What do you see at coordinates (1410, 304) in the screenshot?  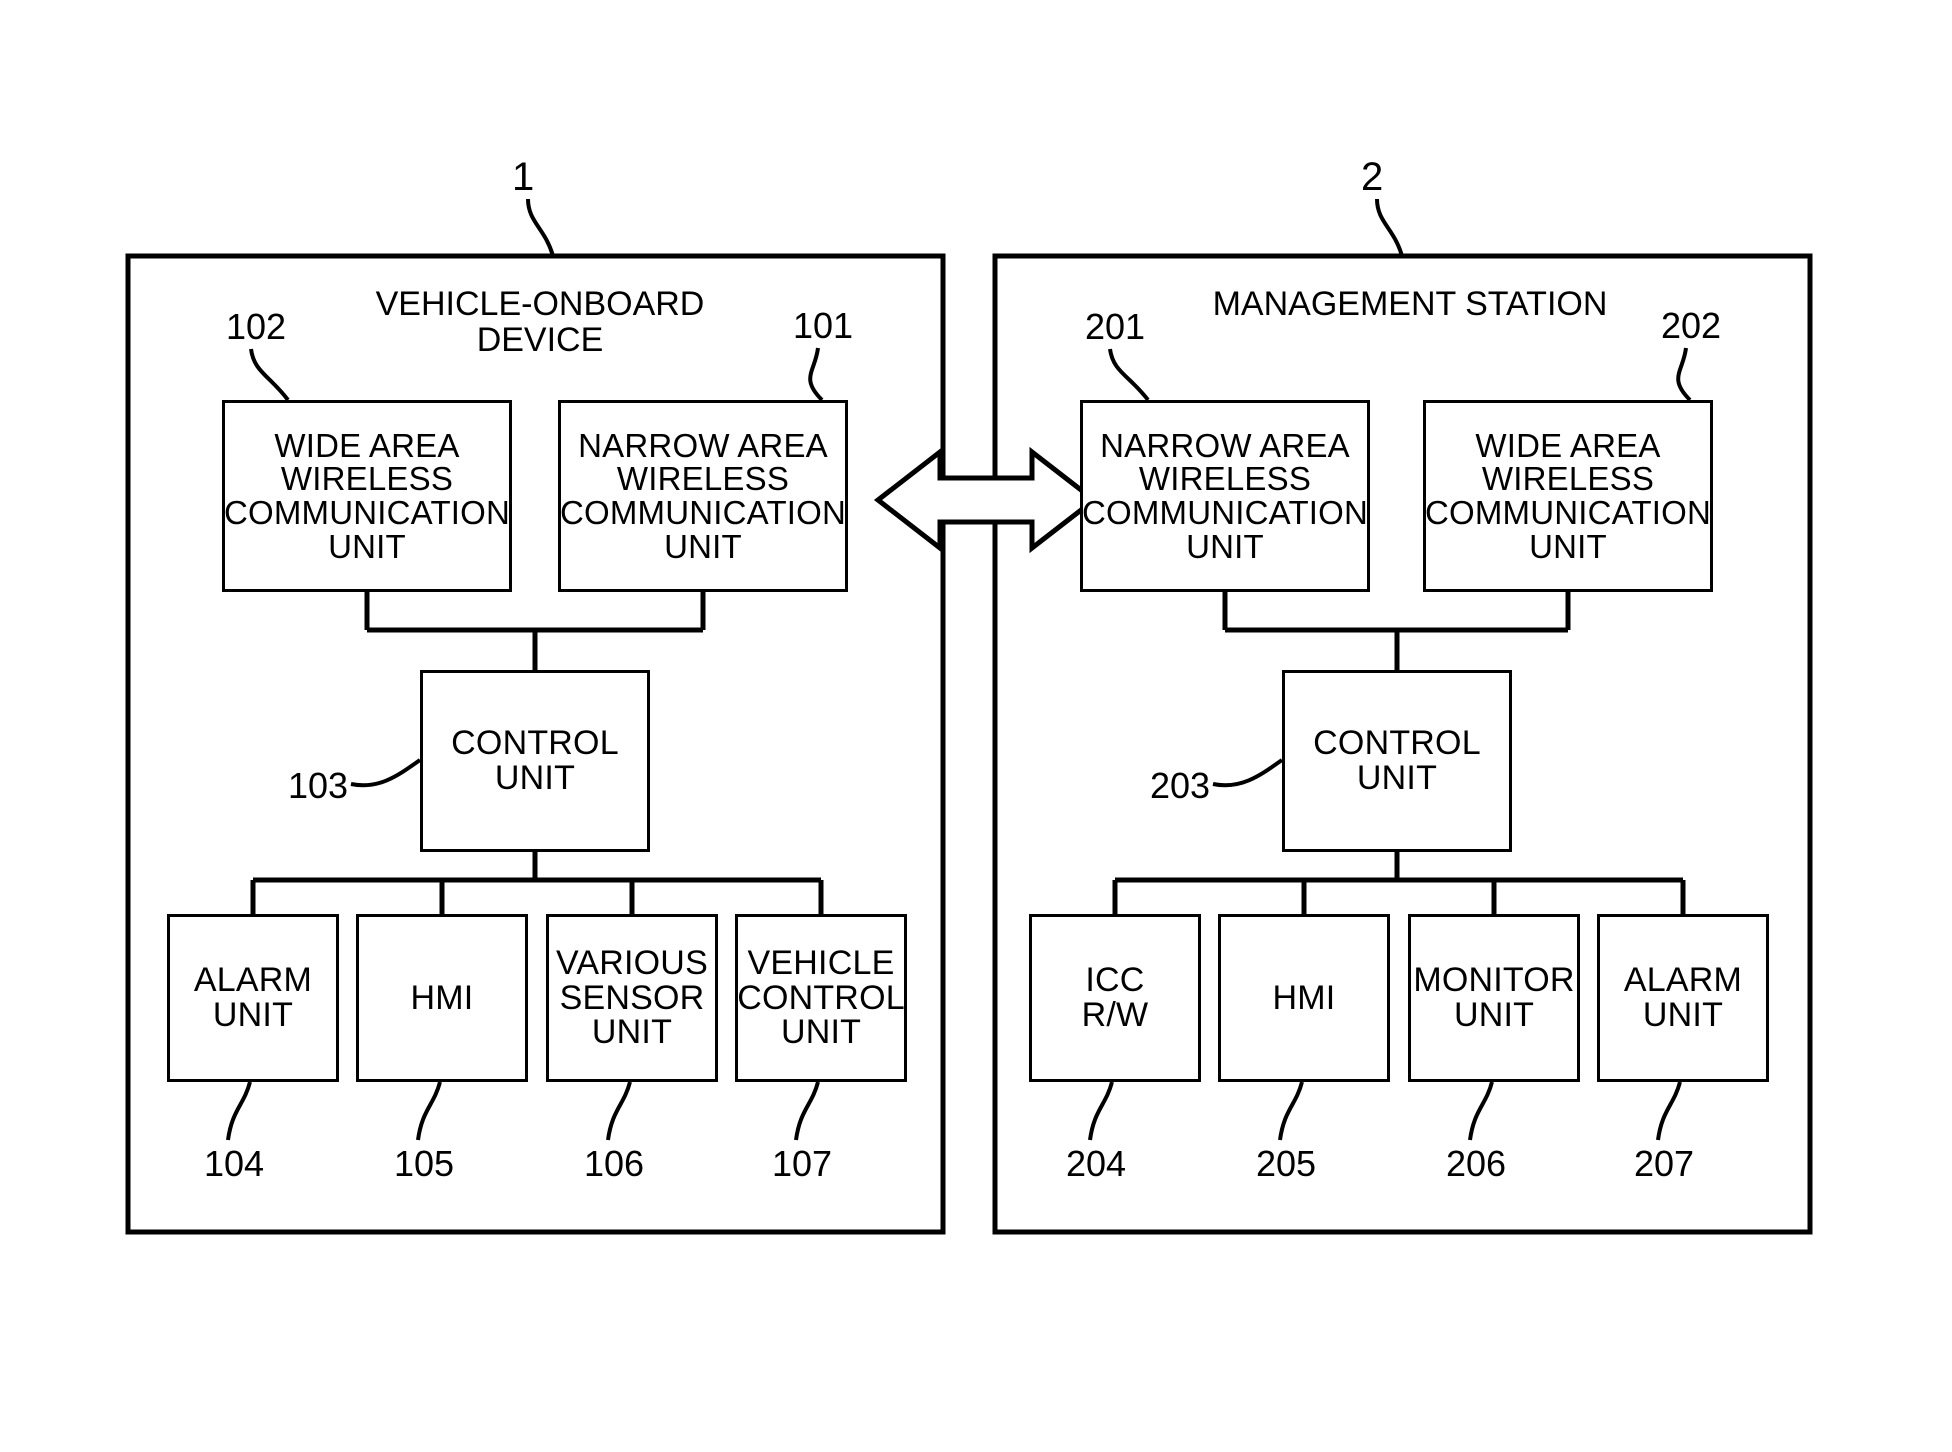 I see `panel-title-management-station: MANAGEMENT STATION` at bounding box center [1410, 304].